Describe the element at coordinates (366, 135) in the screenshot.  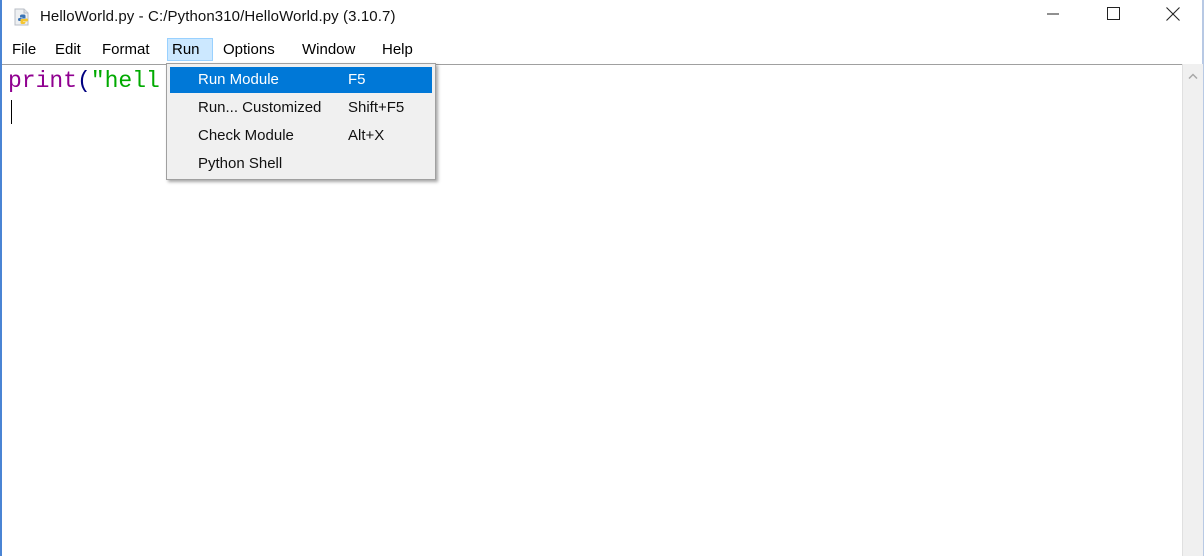
I see `menu-item-accelerator: Alt+X` at that location.